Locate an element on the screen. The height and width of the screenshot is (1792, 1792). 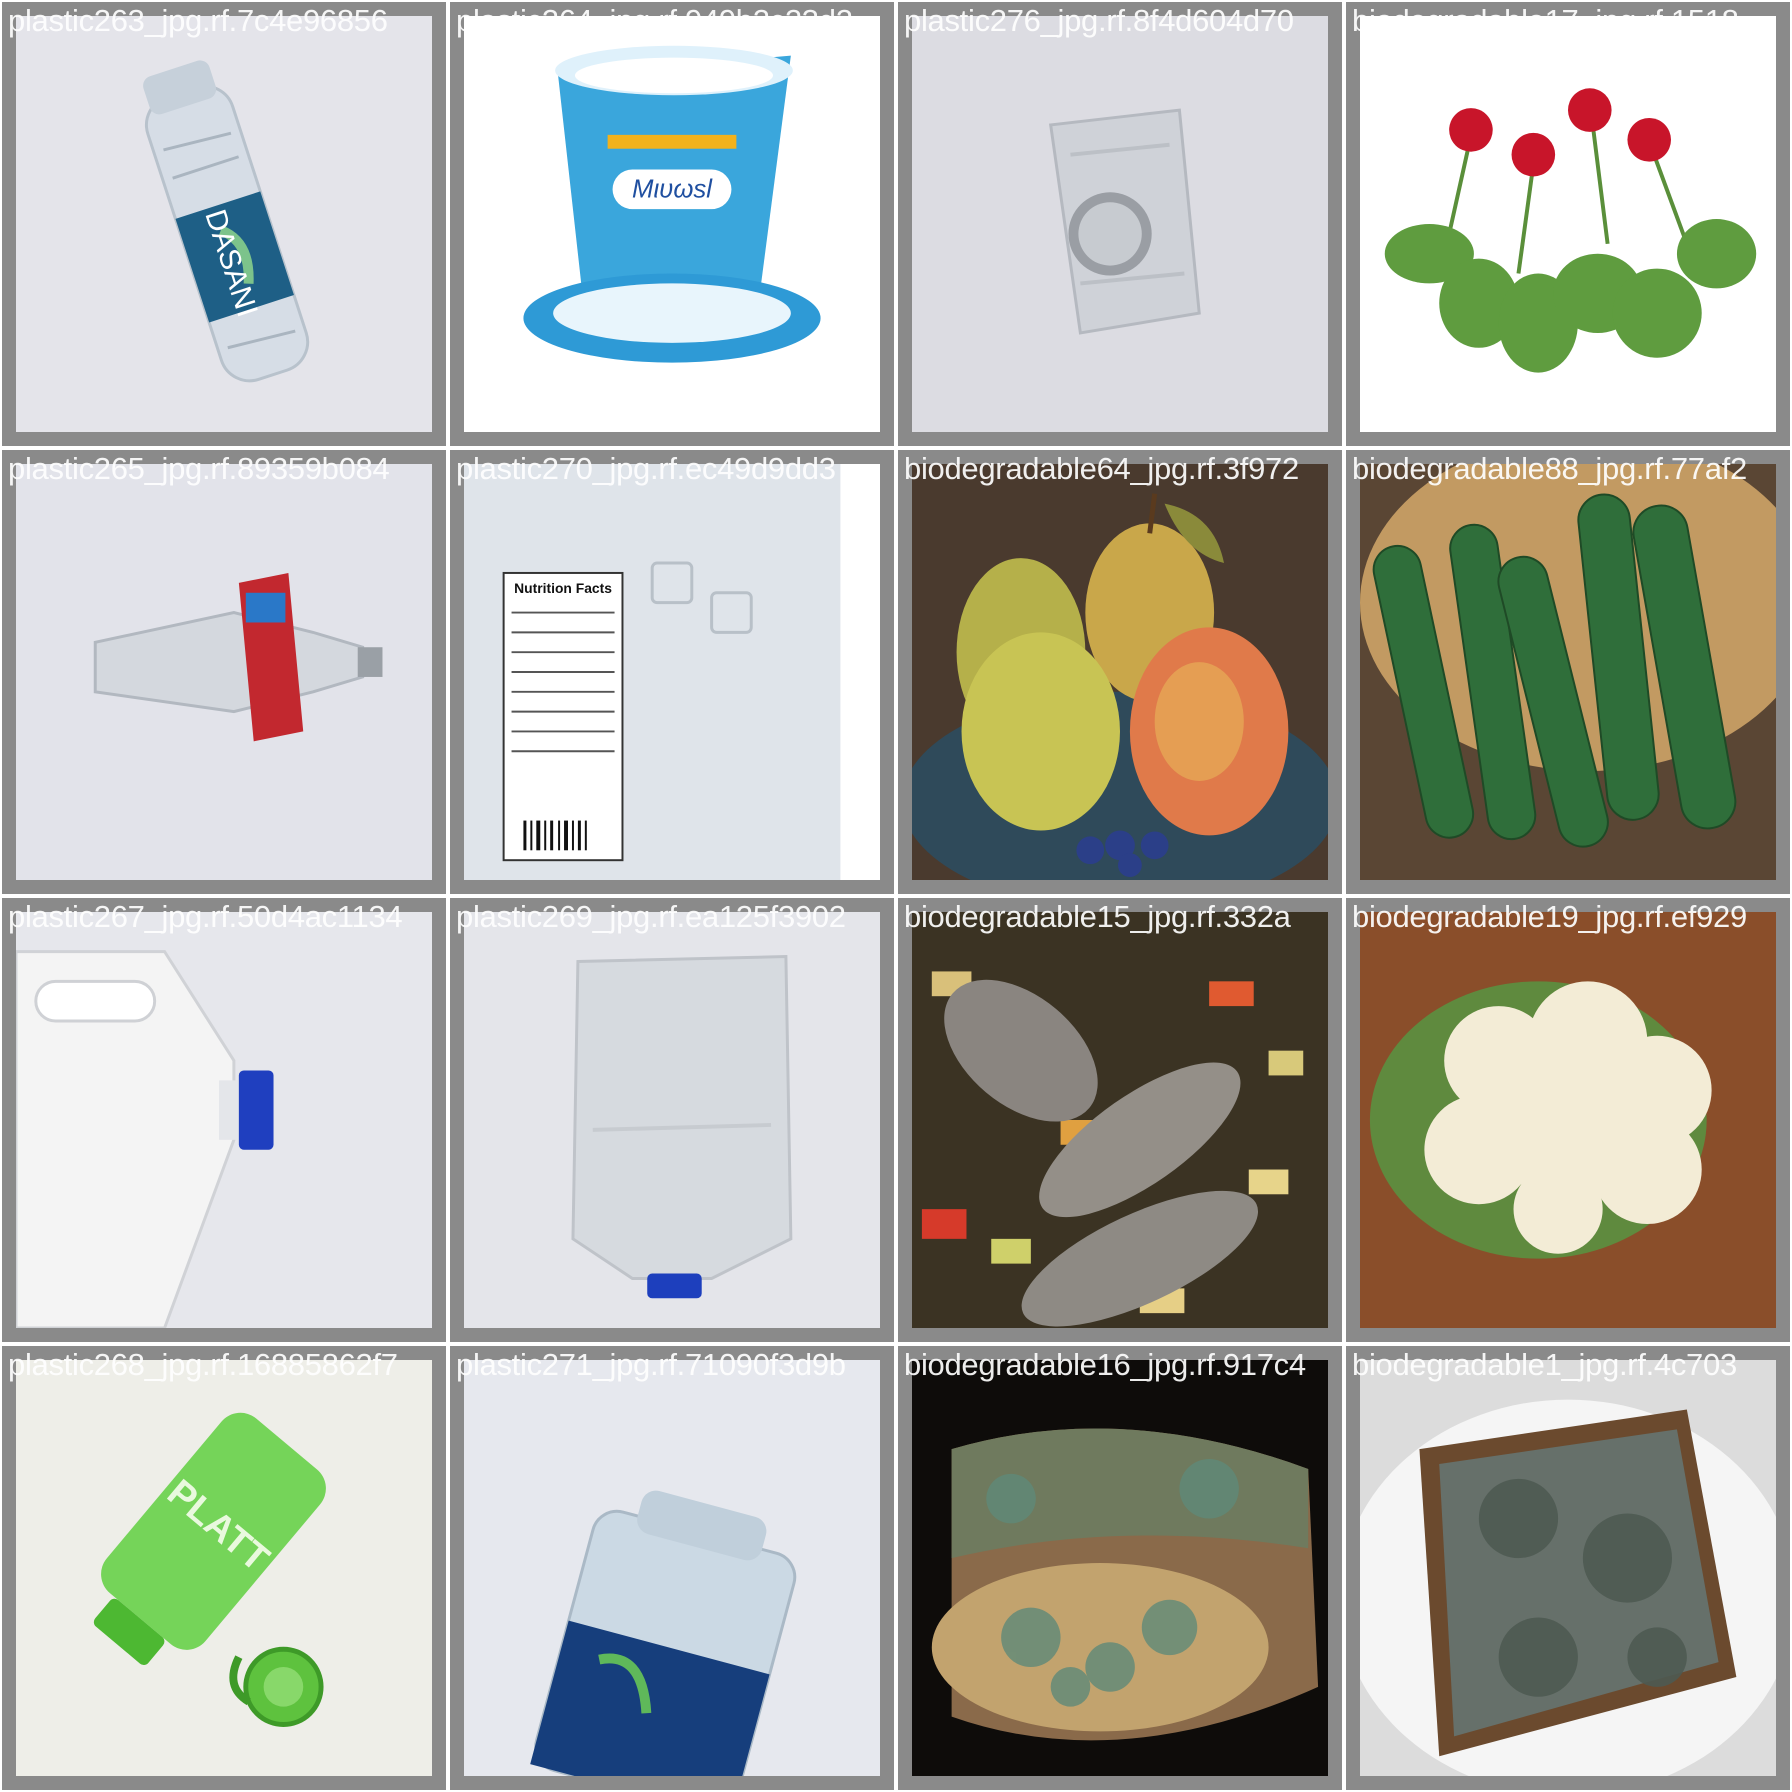
tile-photo: Nutrition Facts is located at coordinates (672, 672).